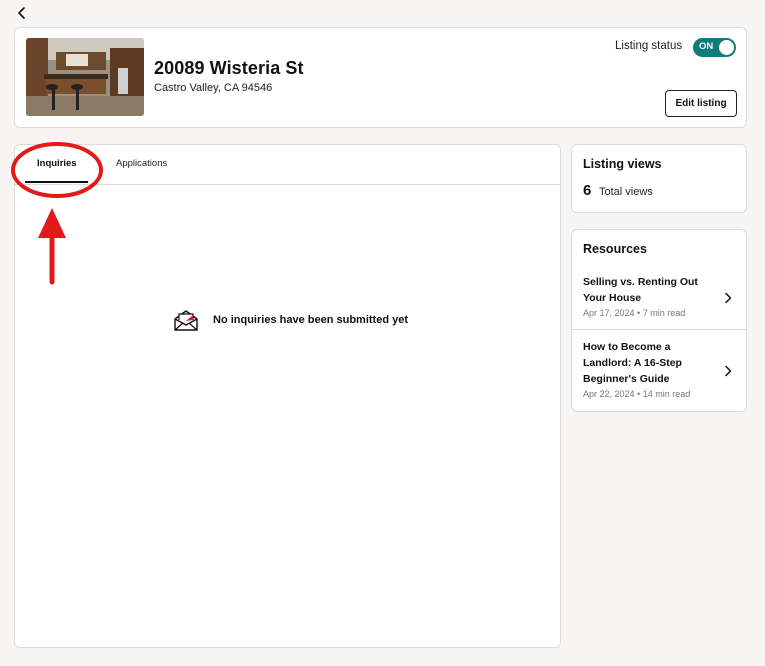  I want to click on tab-inquiries: Inquiries, so click(57, 163).